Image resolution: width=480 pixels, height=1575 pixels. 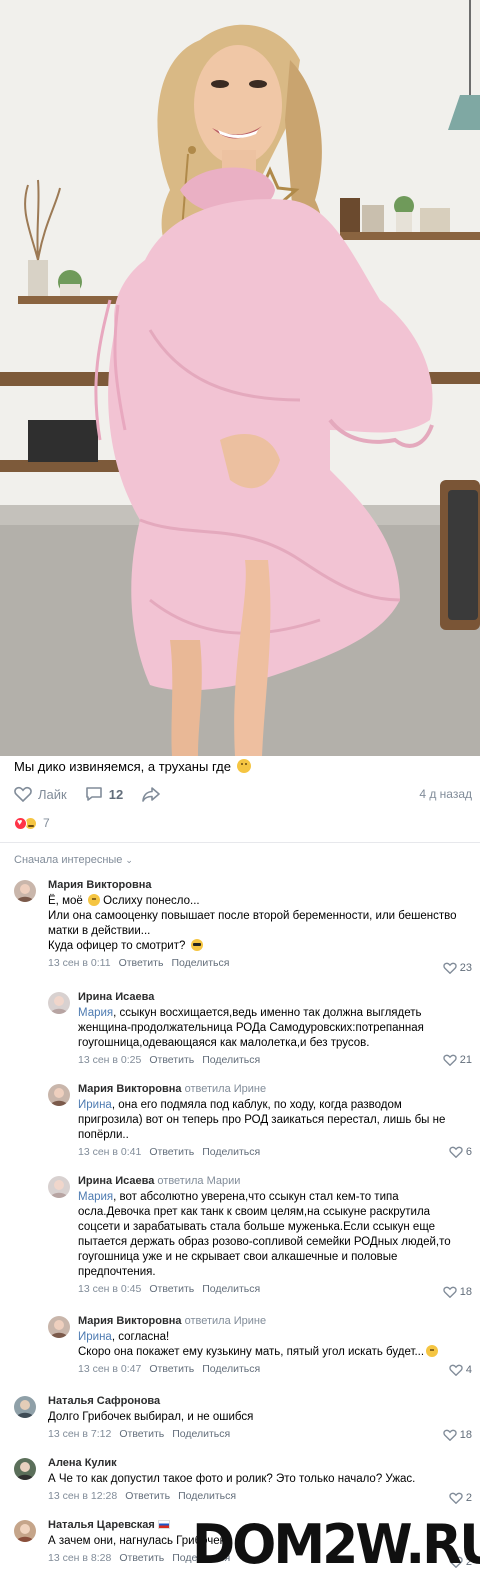 What do you see at coordinates (460, 1370) in the screenshot?
I see `comment-like-button: 4` at bounding box center [460, 1370].